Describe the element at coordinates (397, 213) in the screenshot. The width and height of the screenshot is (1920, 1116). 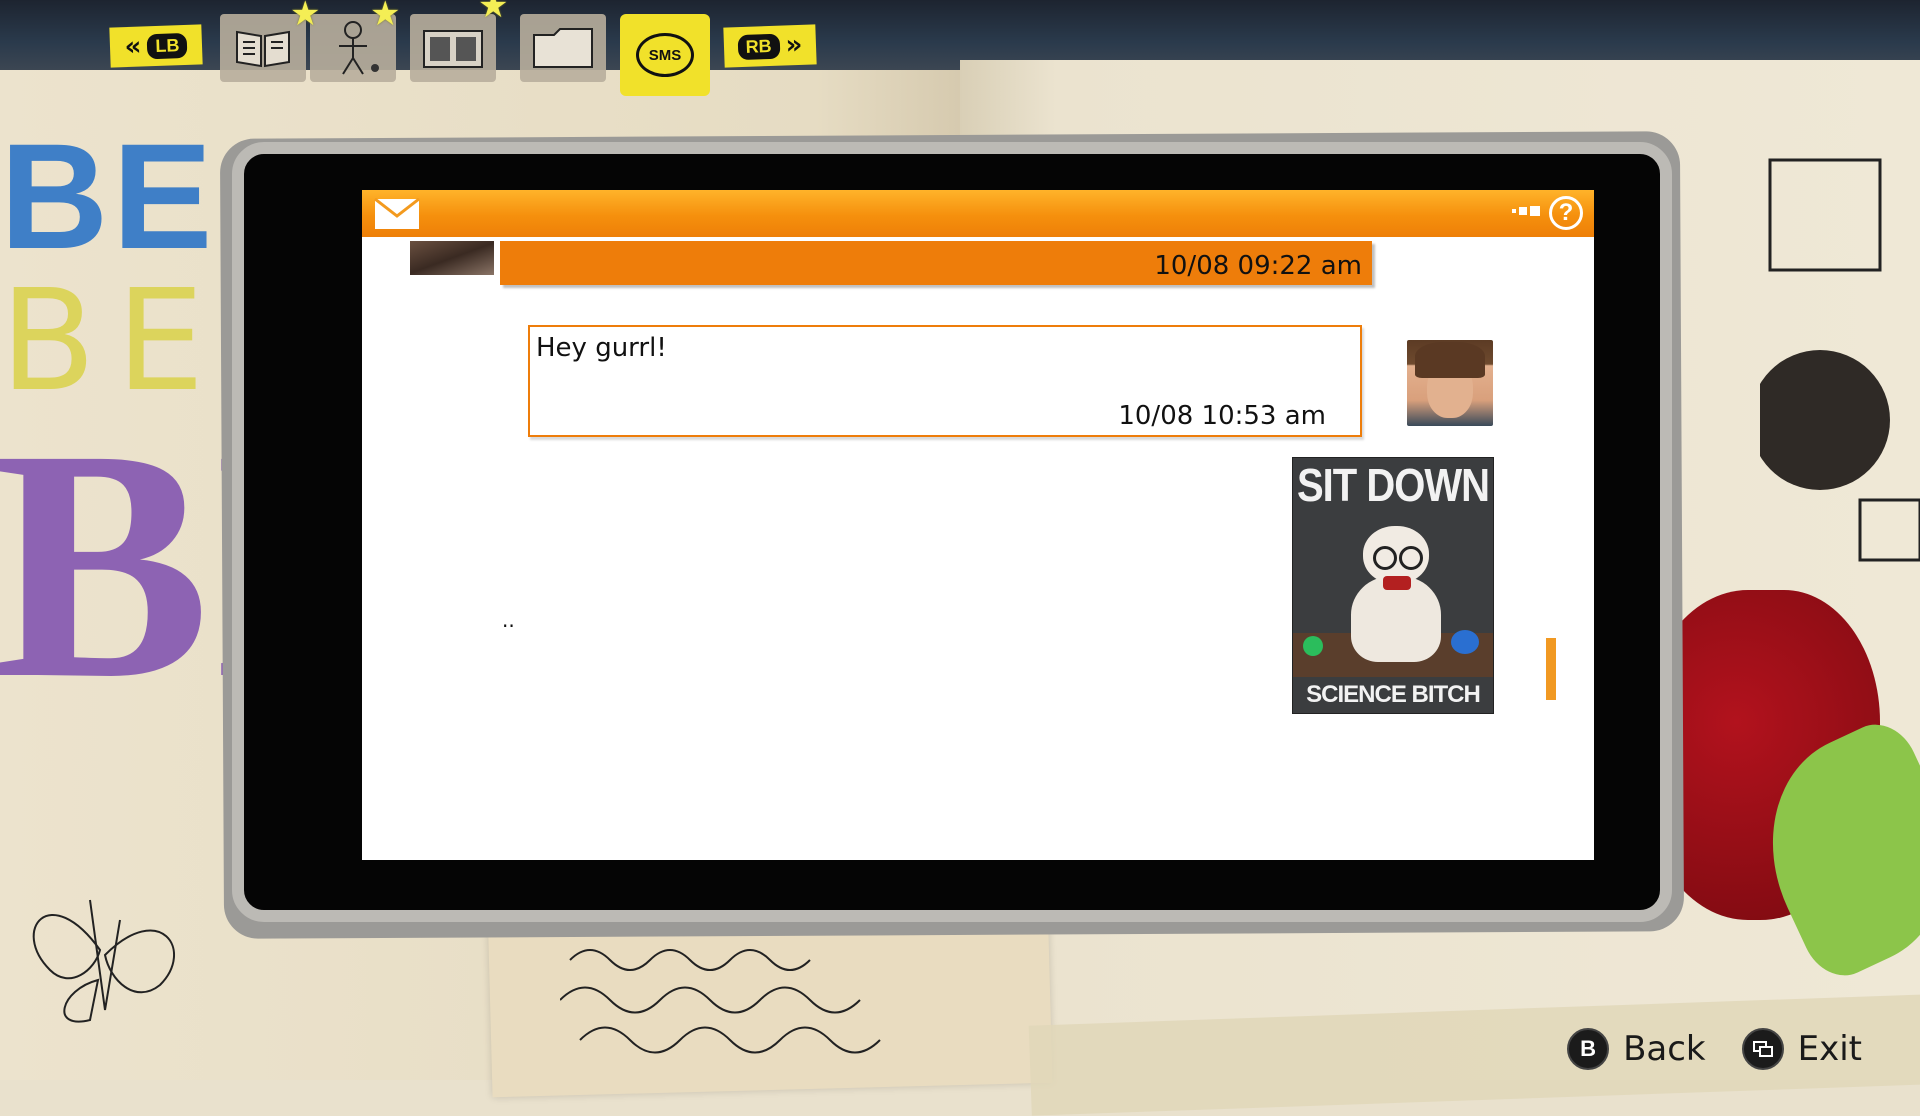
I see `envelope-icon` at that location.